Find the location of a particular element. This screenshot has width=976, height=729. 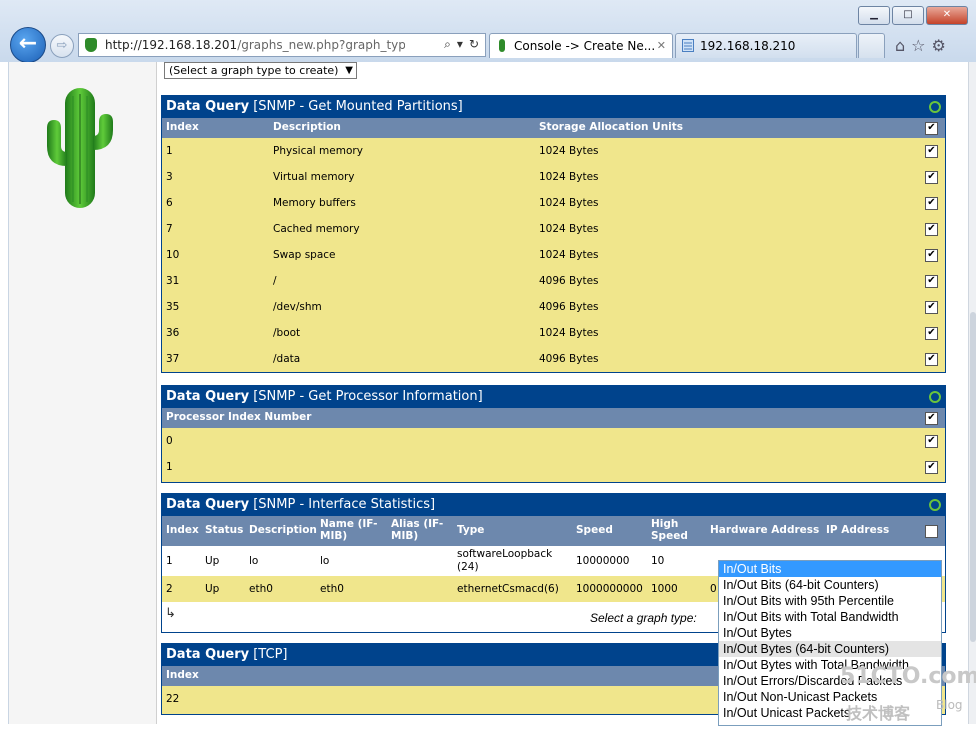

watermark-text: 51CTO.com is located at coordinates (908, 676).